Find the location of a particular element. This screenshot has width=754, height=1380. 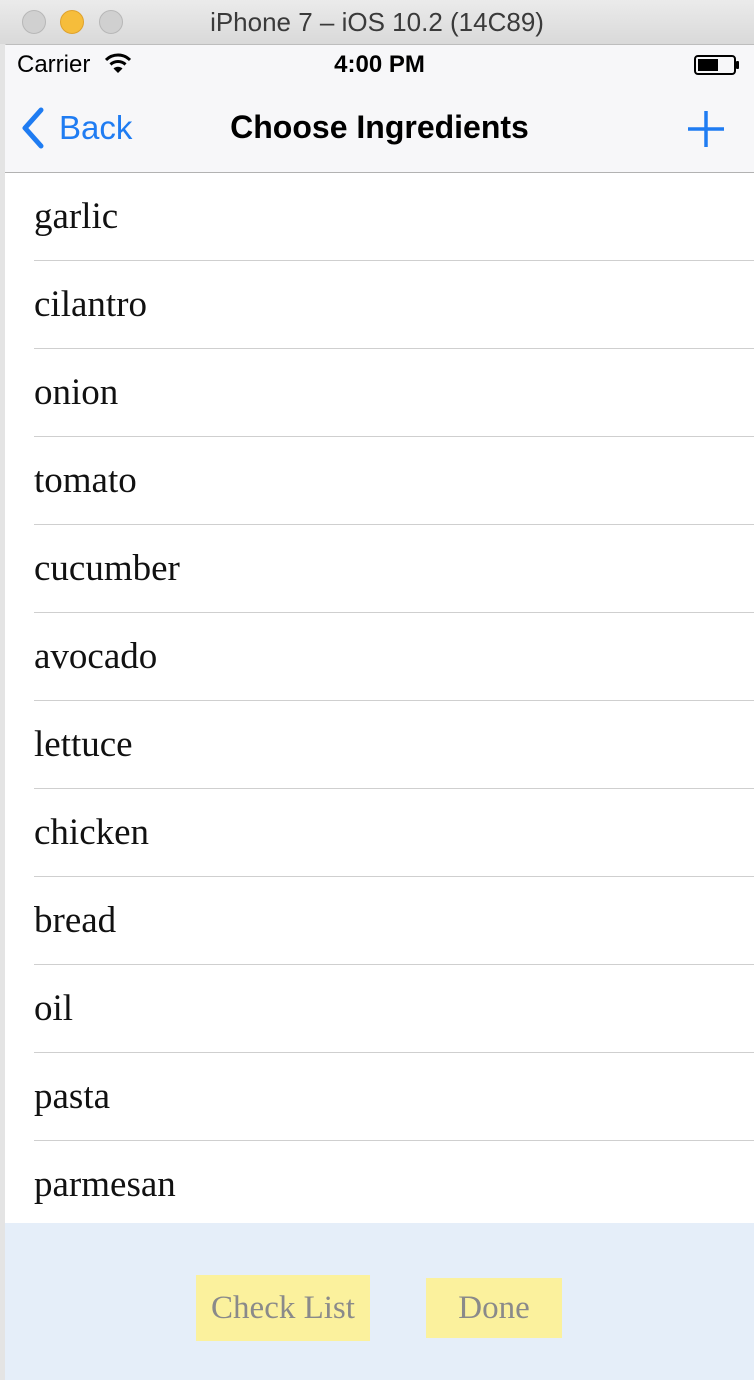

ingredient-label: avocado is located at coordinates (96, 656).